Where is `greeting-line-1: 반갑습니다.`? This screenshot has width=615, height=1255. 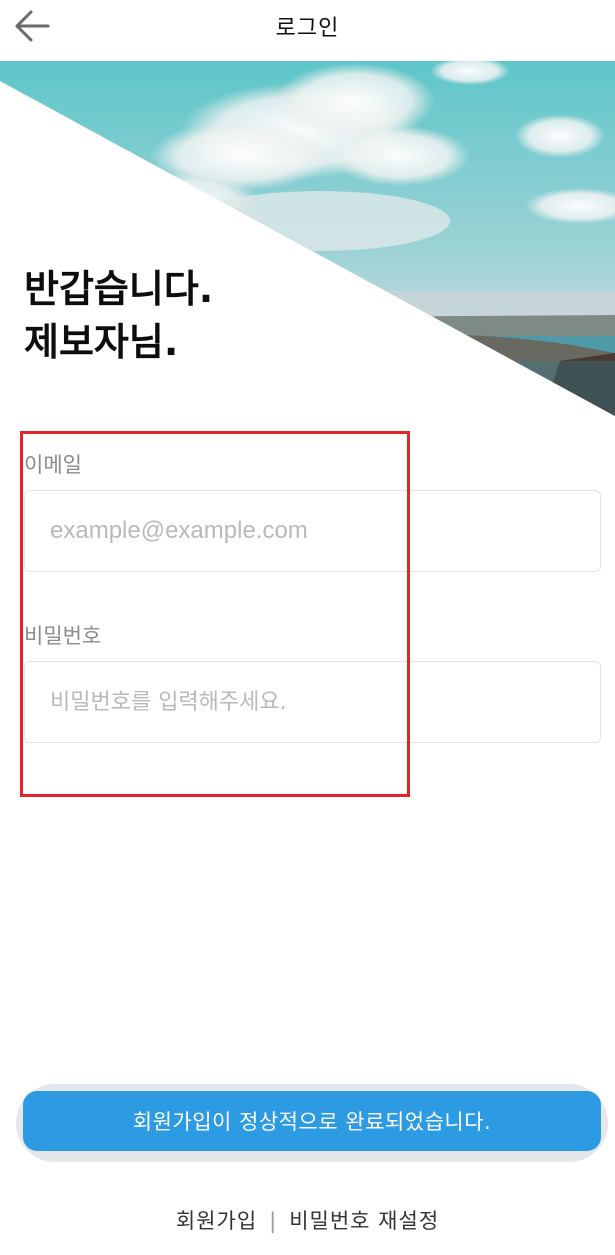
greeting-line-1: 반갑습니다. is located at coordinates (119, 289).